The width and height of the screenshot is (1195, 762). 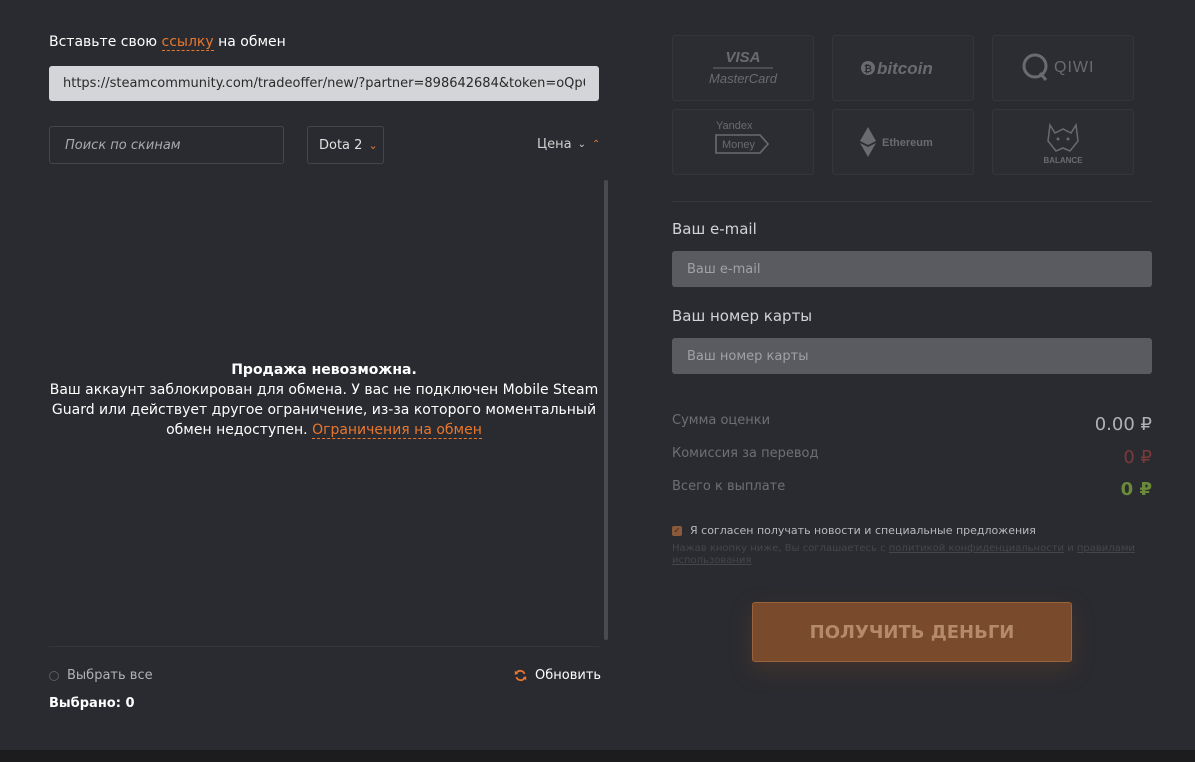 I want to click on sum-value: 0.00 ₽, so click(x=1123, y=424).